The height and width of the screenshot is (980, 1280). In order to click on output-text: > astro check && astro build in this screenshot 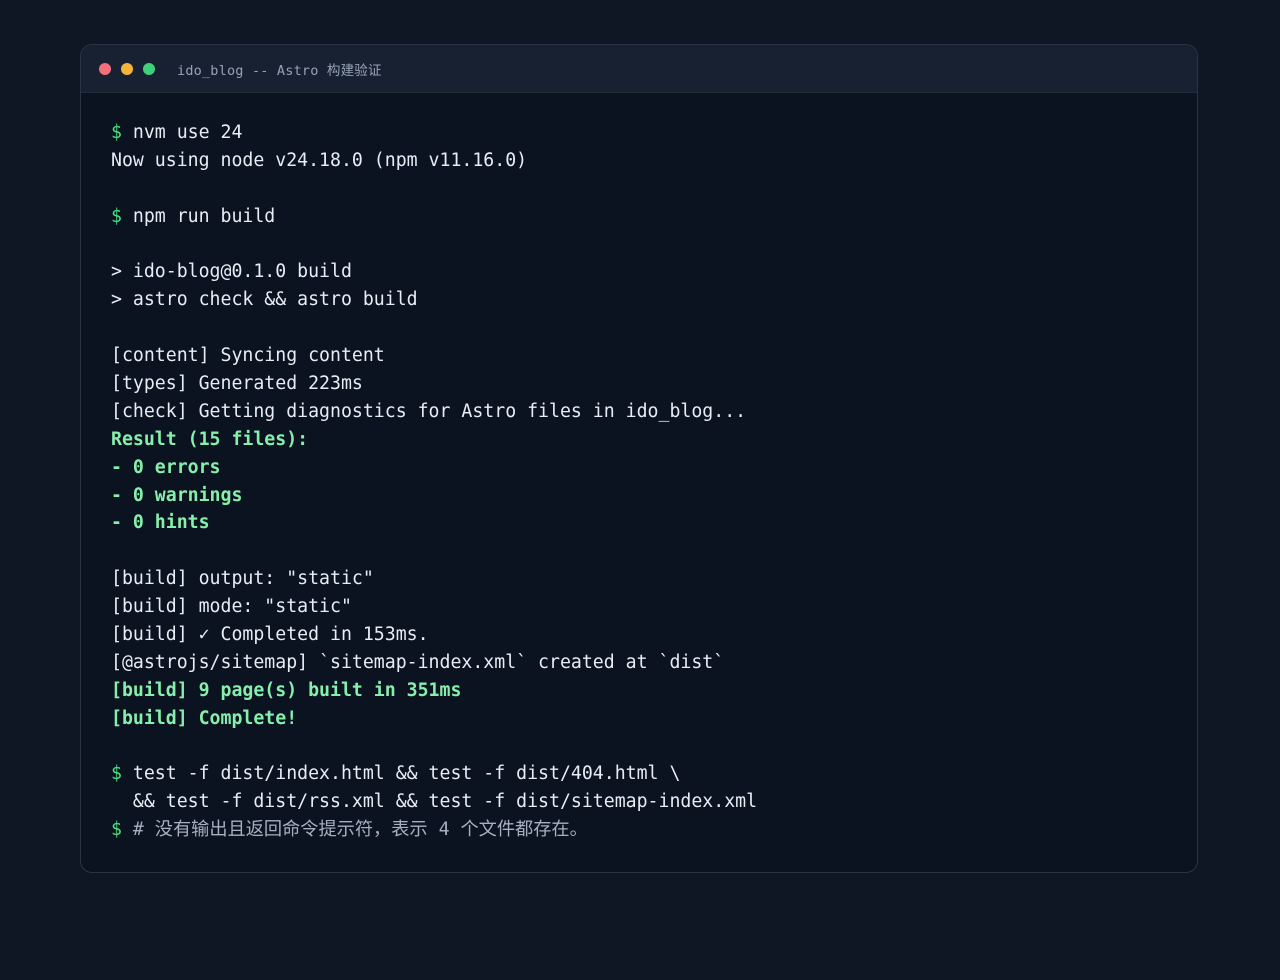, I will do `click(264, 300)`.